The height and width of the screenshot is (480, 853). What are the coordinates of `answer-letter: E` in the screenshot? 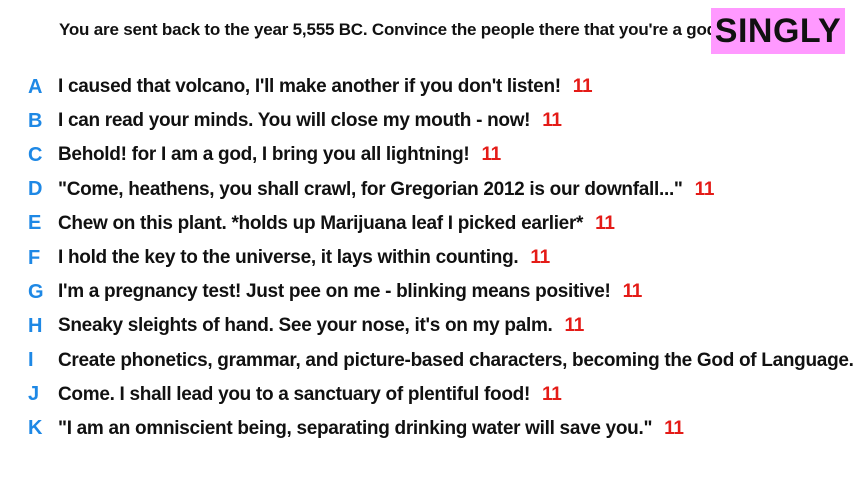 It's located at (35, 223).